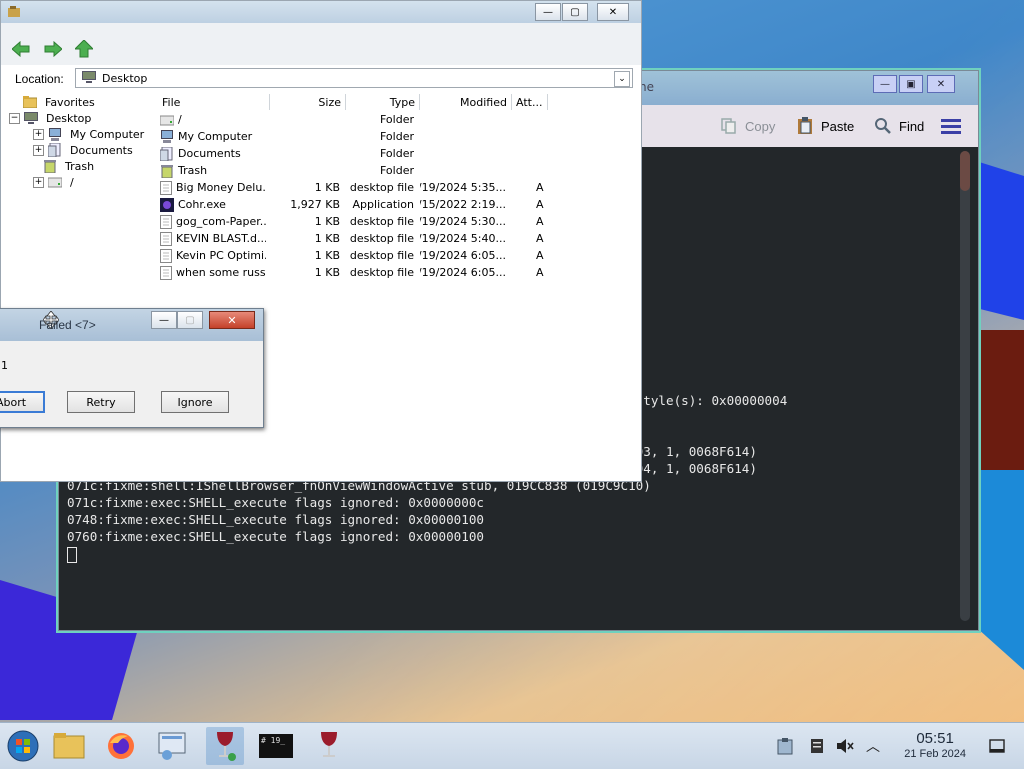  What do you see at coordinates (225, 746) in the screenshot?
I see `taskbar-wine-app` at bounding box center [225, 746].